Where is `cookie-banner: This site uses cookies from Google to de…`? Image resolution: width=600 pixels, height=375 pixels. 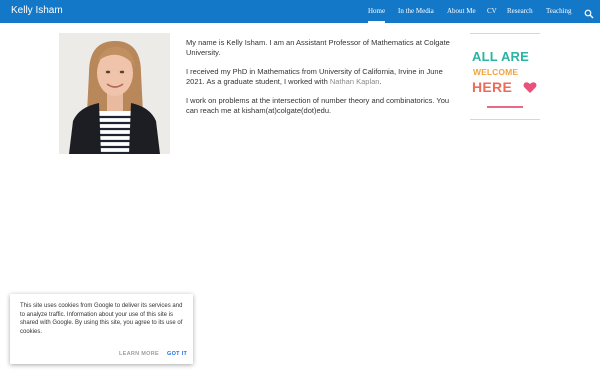 cookie-banner: This site uses cookies from Google to de… is located at coordinates (101, 329).